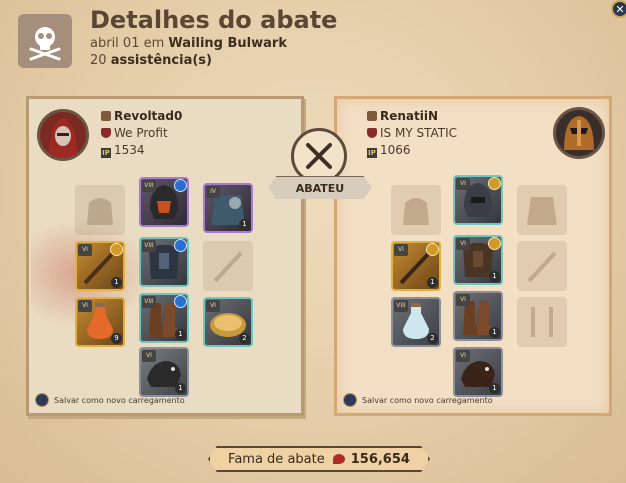 The height and width of the screenshot is (483, 626). I want to click on killer-save-loadout: Salvar como novo carregamento, so click(110, 400).